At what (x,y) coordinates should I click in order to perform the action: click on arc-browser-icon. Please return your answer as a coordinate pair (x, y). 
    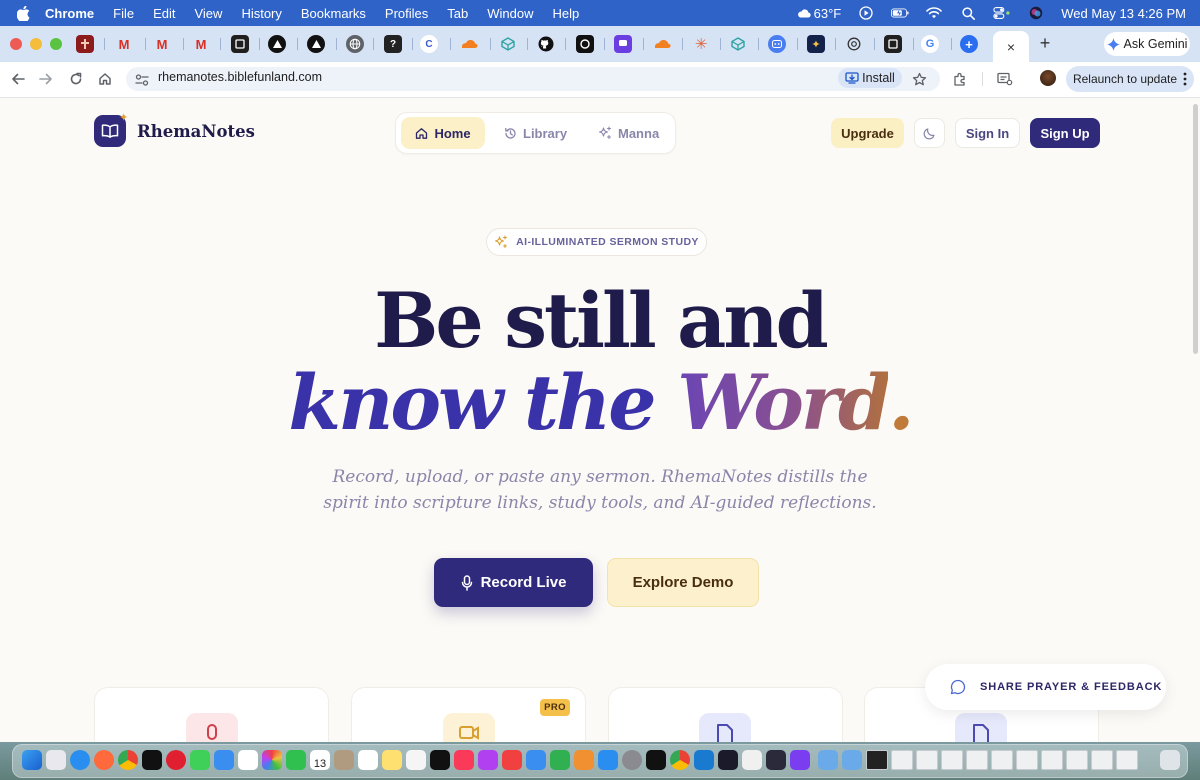
    Looking at the image, I should click on (152, 760).